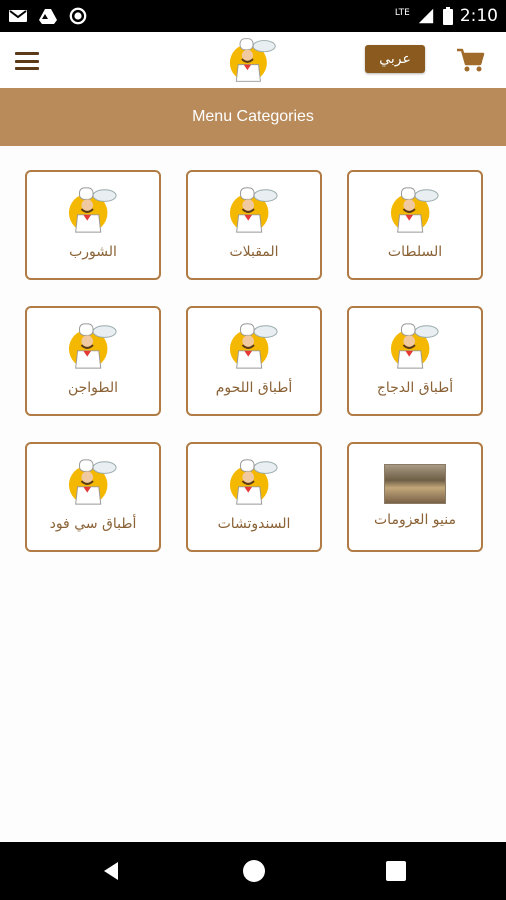 Image resolution: width=506 pixels, height=900 pixels. I want to click on category-card-seafood: أطباق سي فود, so click(93, 497).